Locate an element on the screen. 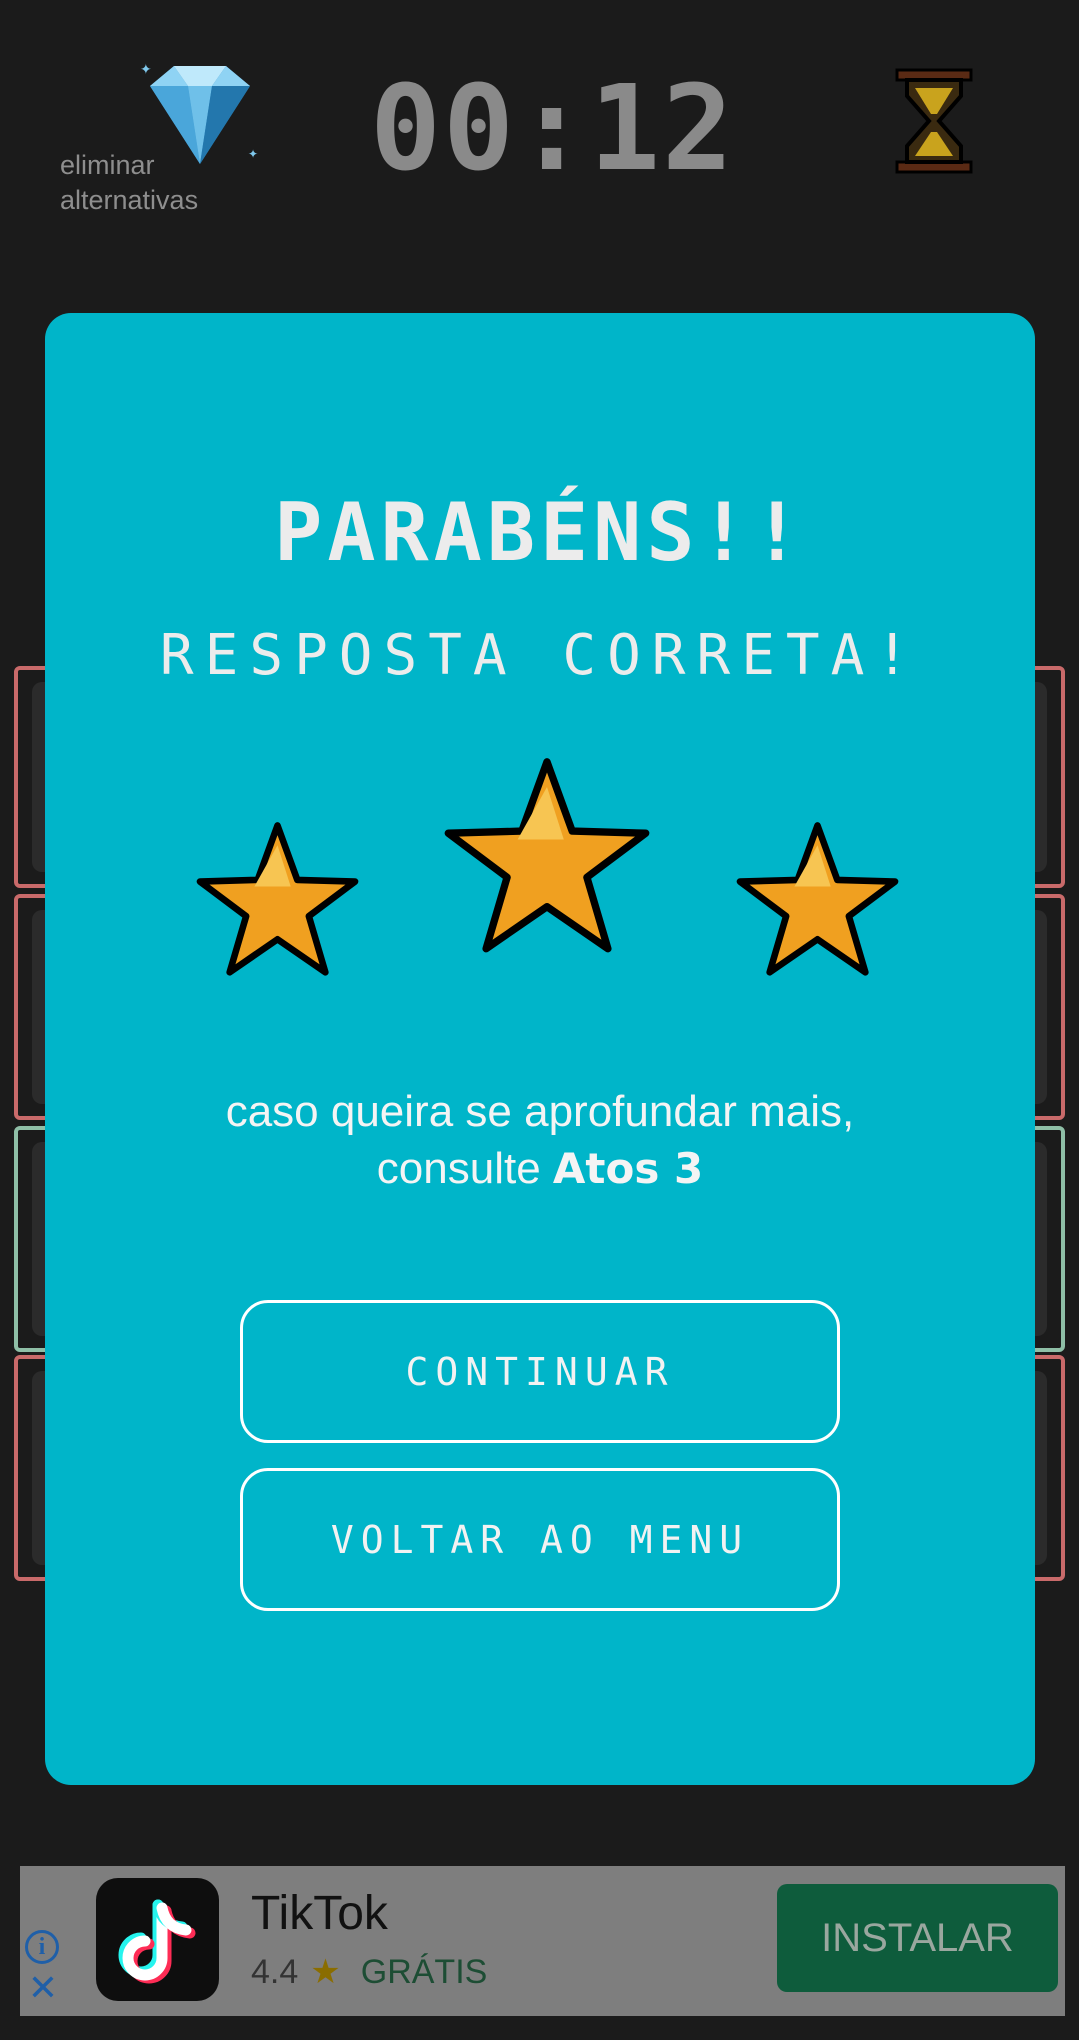 The image size is (1079, 2040). continue-button: CONTINUAR is located at coordinates (540, 1371).